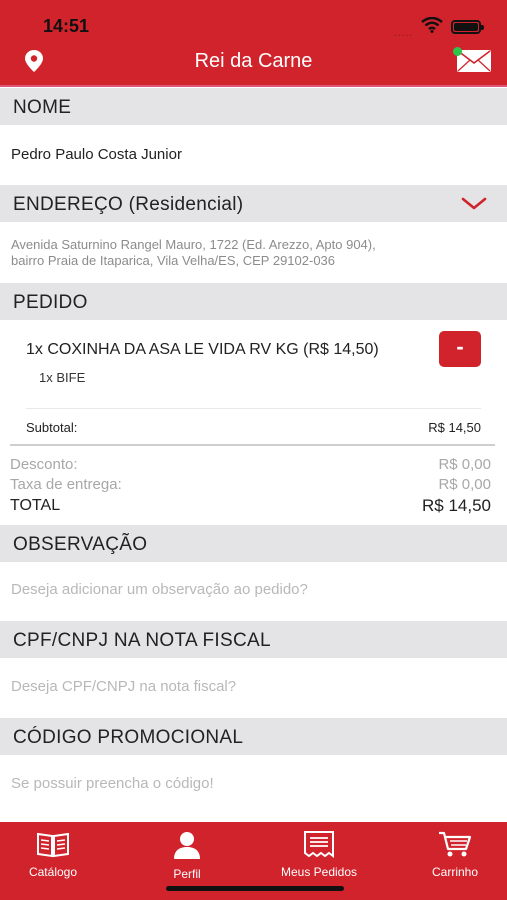  I want to click on battery-icon, so click(467, 27).